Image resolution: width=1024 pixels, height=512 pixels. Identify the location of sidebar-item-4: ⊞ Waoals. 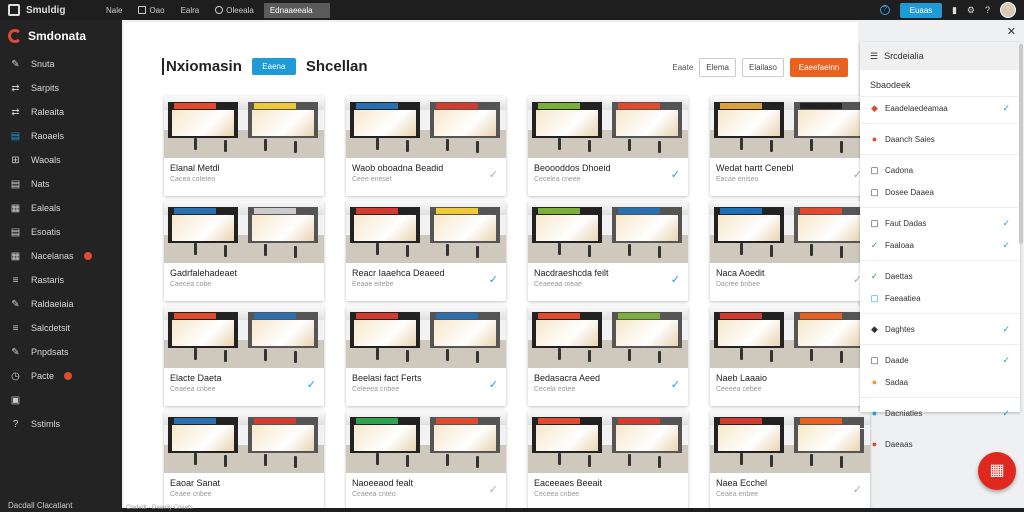
(61, 160).